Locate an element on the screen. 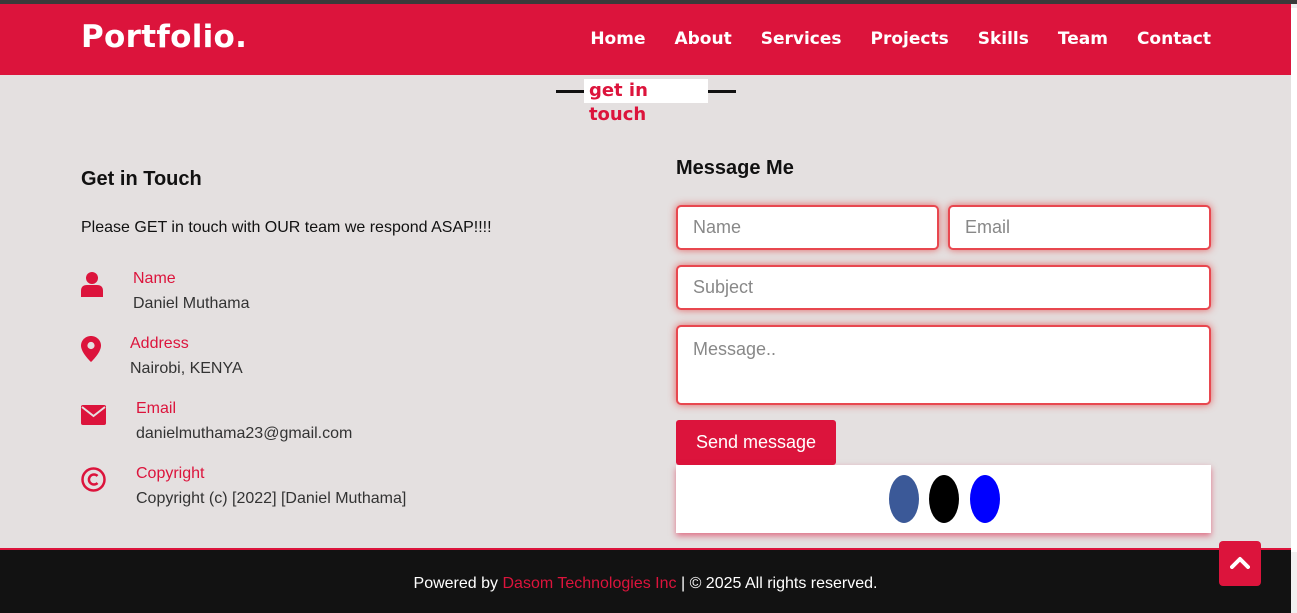 The width and height of the screenshot is (1297, 613). scrollbar-track is located at coordinates (1294, 308).